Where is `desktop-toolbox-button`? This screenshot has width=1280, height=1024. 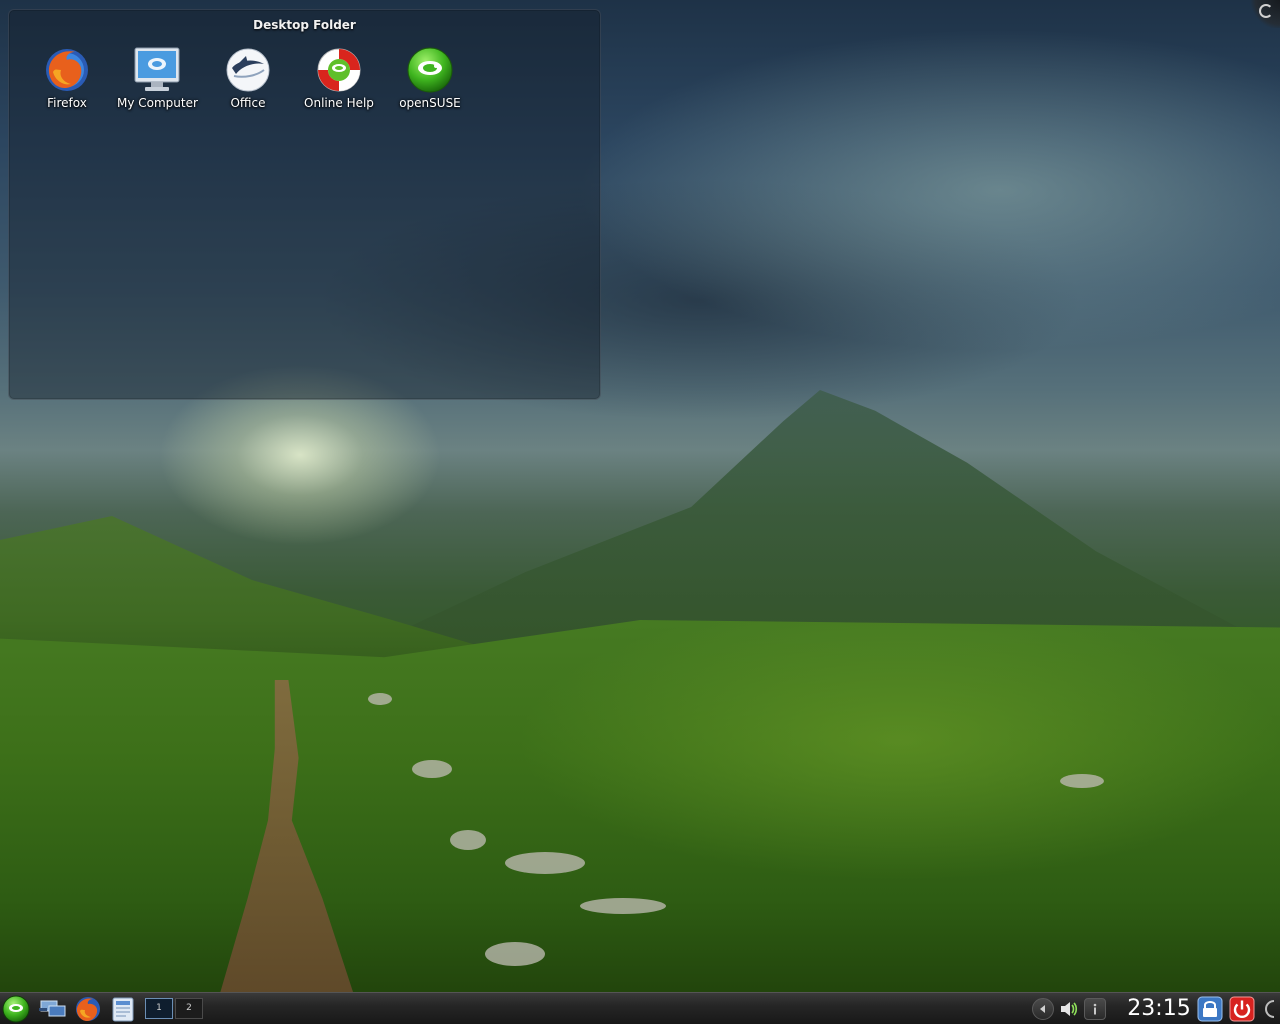
desktop-toolbox-button is located at coordinates (1265, 14).